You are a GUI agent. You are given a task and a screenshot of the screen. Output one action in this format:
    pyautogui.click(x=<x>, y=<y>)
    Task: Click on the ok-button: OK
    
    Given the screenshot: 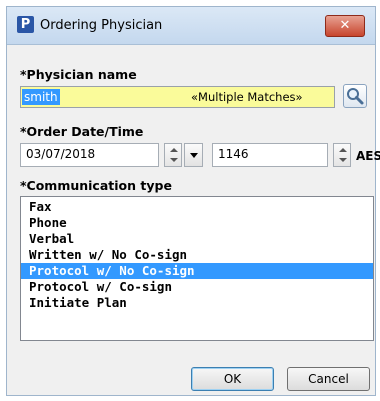 What is the action you would take?
    pyautogui.click(x=232, y=379)
    